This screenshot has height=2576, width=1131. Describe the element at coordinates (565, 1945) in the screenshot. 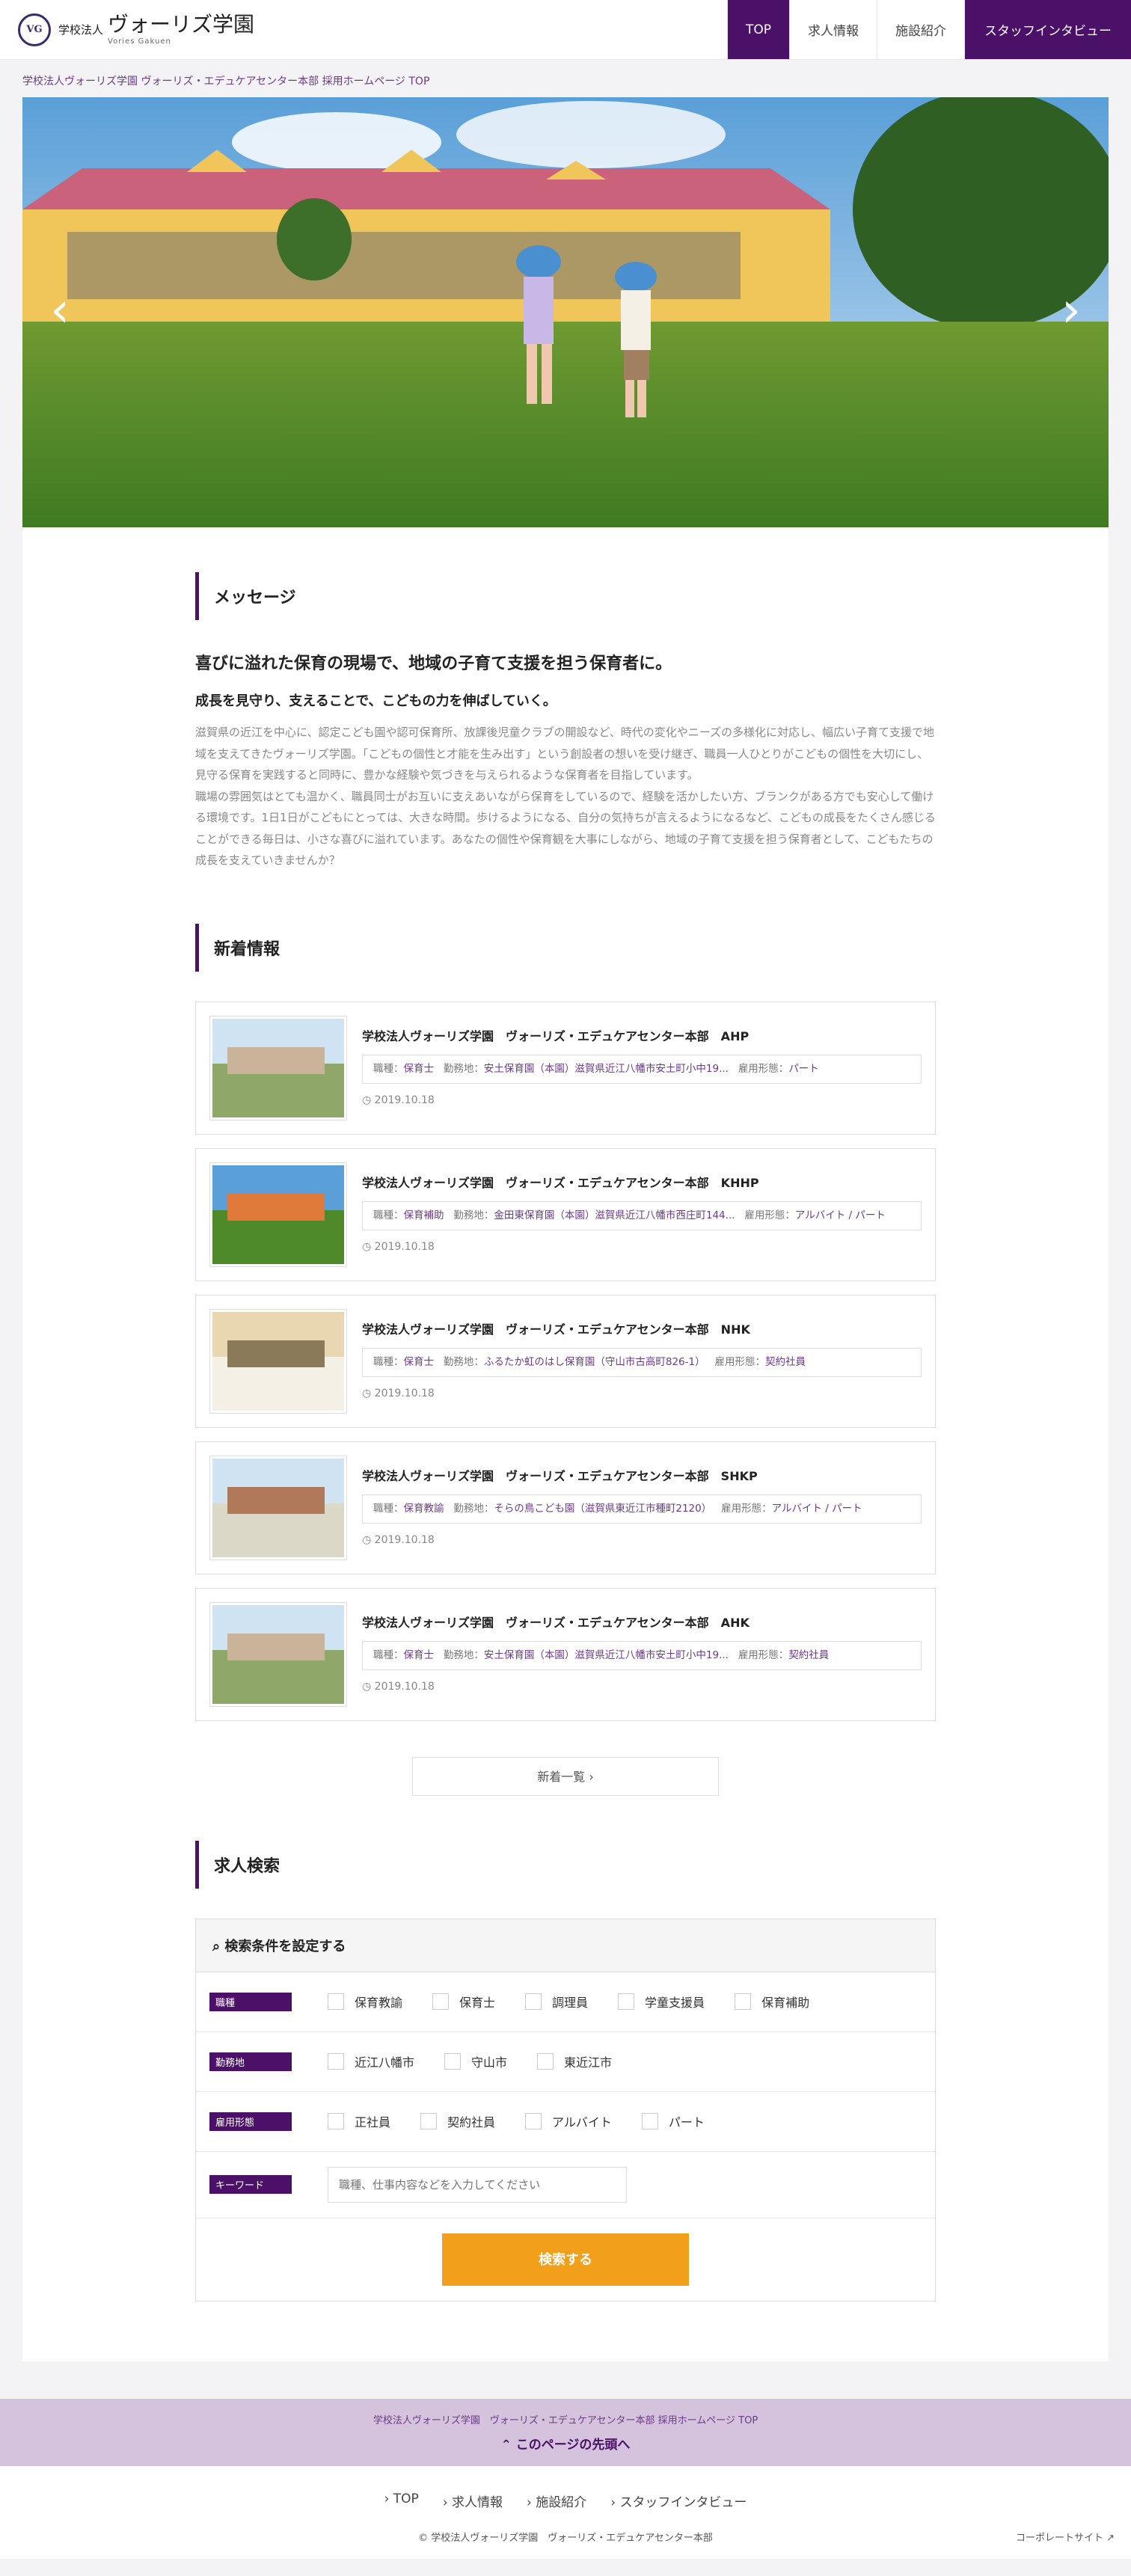

I see `search-form-header: ⌕ 検索条件を設定する` at that location.